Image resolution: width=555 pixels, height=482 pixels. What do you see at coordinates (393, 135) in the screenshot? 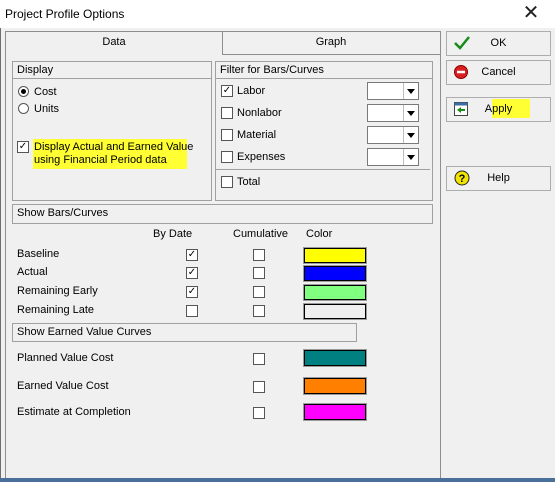
I see `material-combo` at bounding box center [393, 135].